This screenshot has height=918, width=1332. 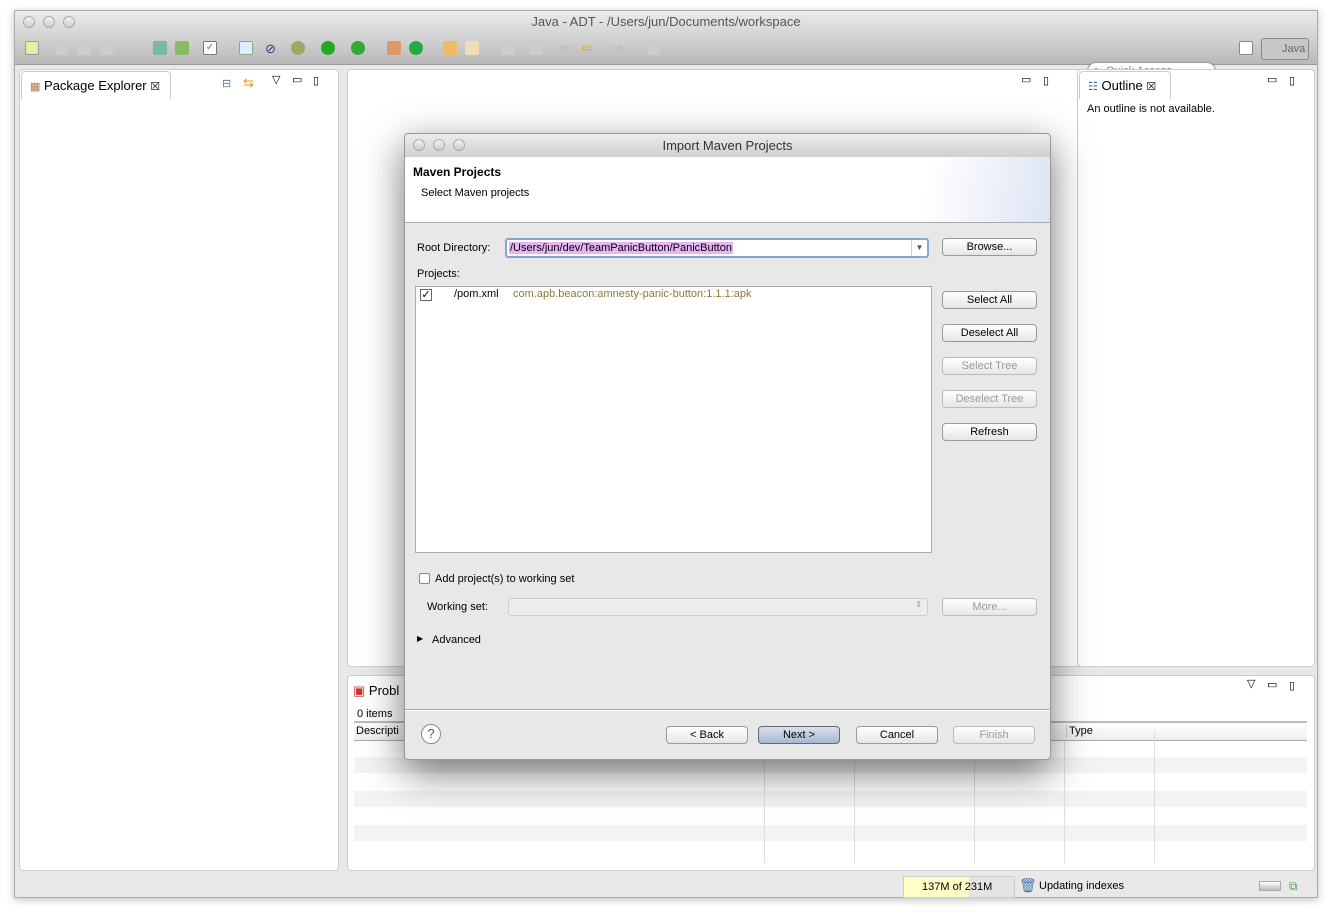 I want to click on main-toolbar: ✓ ⊘ ⇐ ⇐ ⇒ Quick Access ⌕ Java, so click(x=666, y=56).